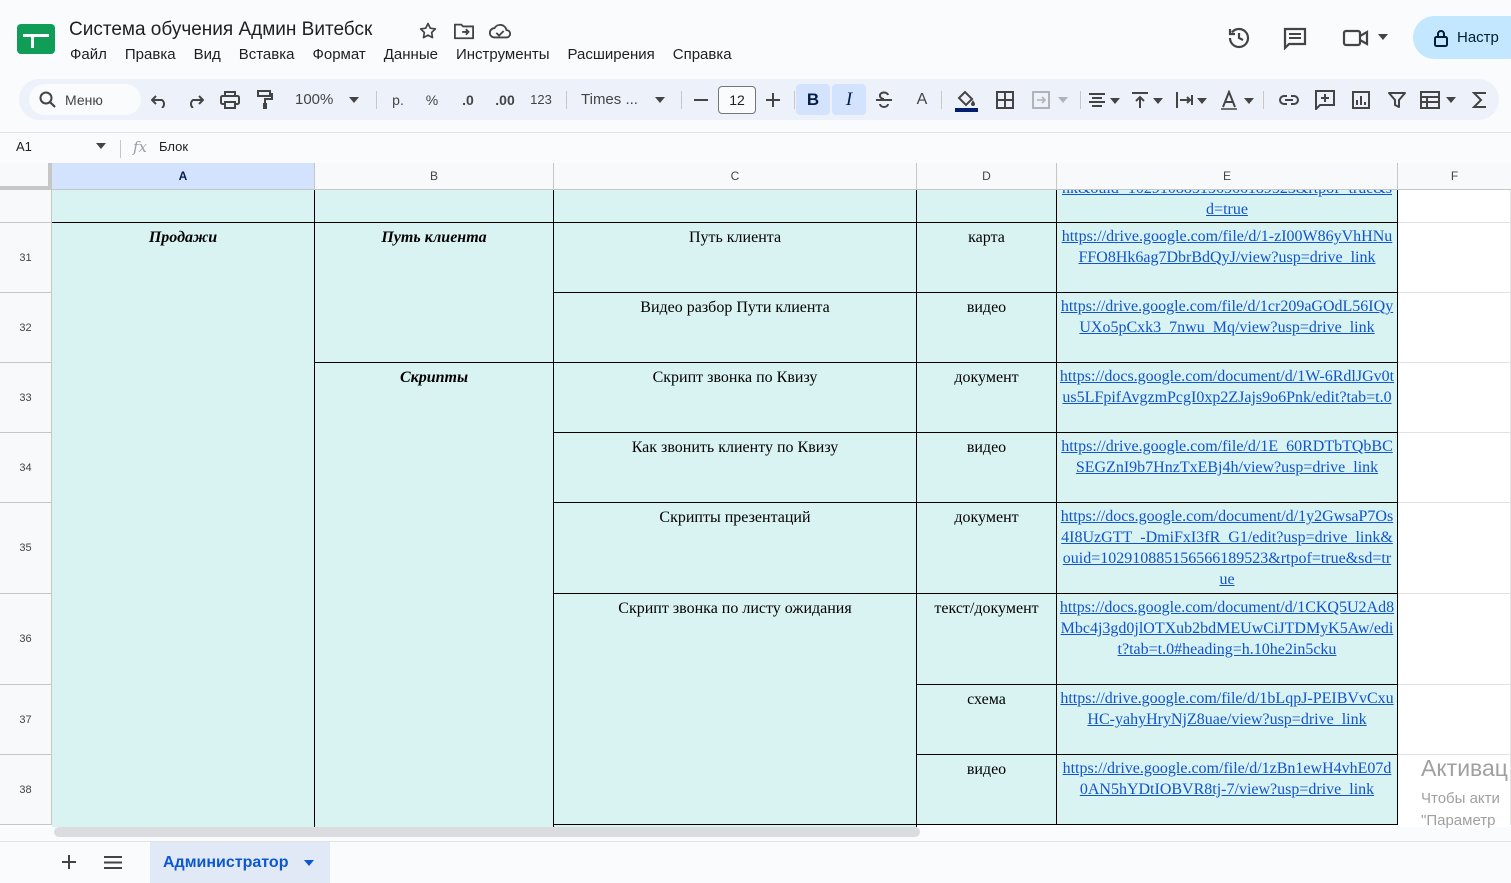 This screenshot has width=1511, height=883. What do you see at coordinates (735, 258) in the screenshot?
I see `cell-title: Путь клиента` at bounding box center [735, 258].